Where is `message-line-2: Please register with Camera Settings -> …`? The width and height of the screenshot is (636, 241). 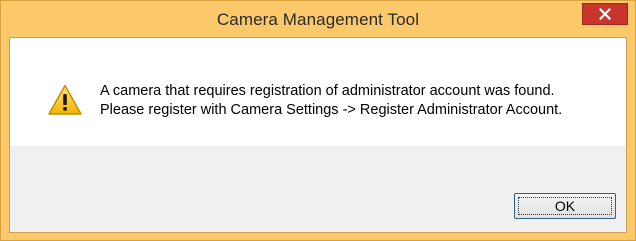
message-line-2: Please register with Camera Settings -> … is located at coordinates (331, 110).